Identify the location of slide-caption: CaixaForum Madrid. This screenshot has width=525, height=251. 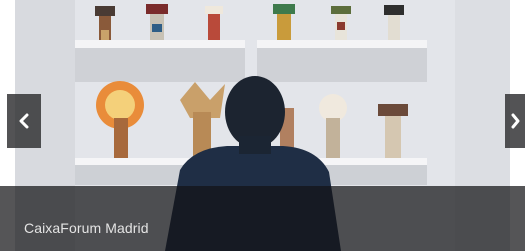
(86, 228).